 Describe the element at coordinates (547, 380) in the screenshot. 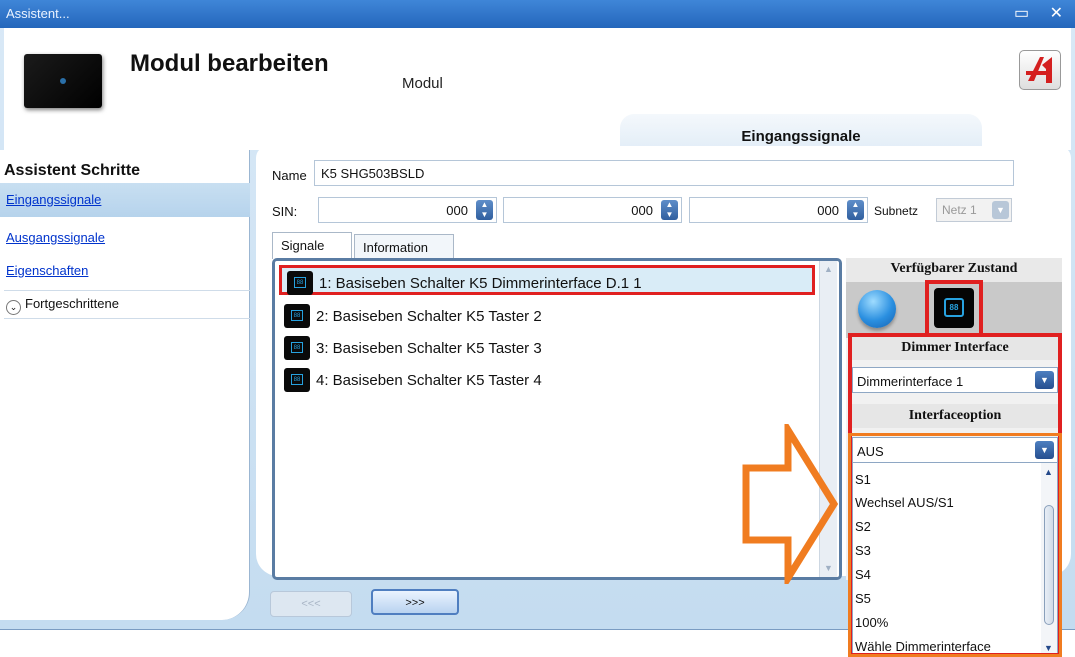

I see `list-item: 88 4: Basiseben Schalter K5 Taster 4` at that location.